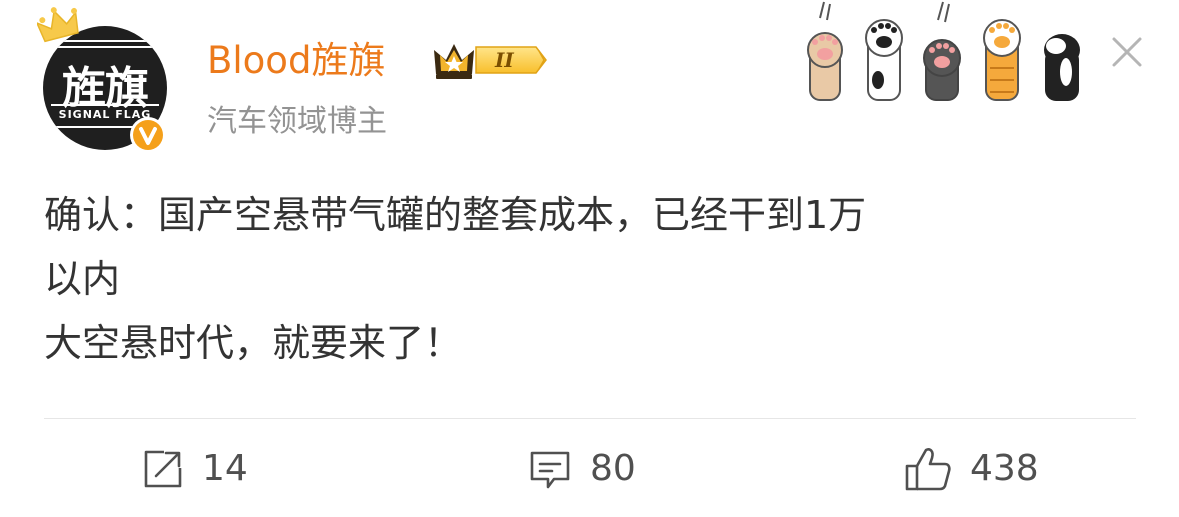 This screenshot has height=517, width=1179. Describe the element at coordinates (943, 51) in the screenshot. I see `cat-paws-icon` at that location.